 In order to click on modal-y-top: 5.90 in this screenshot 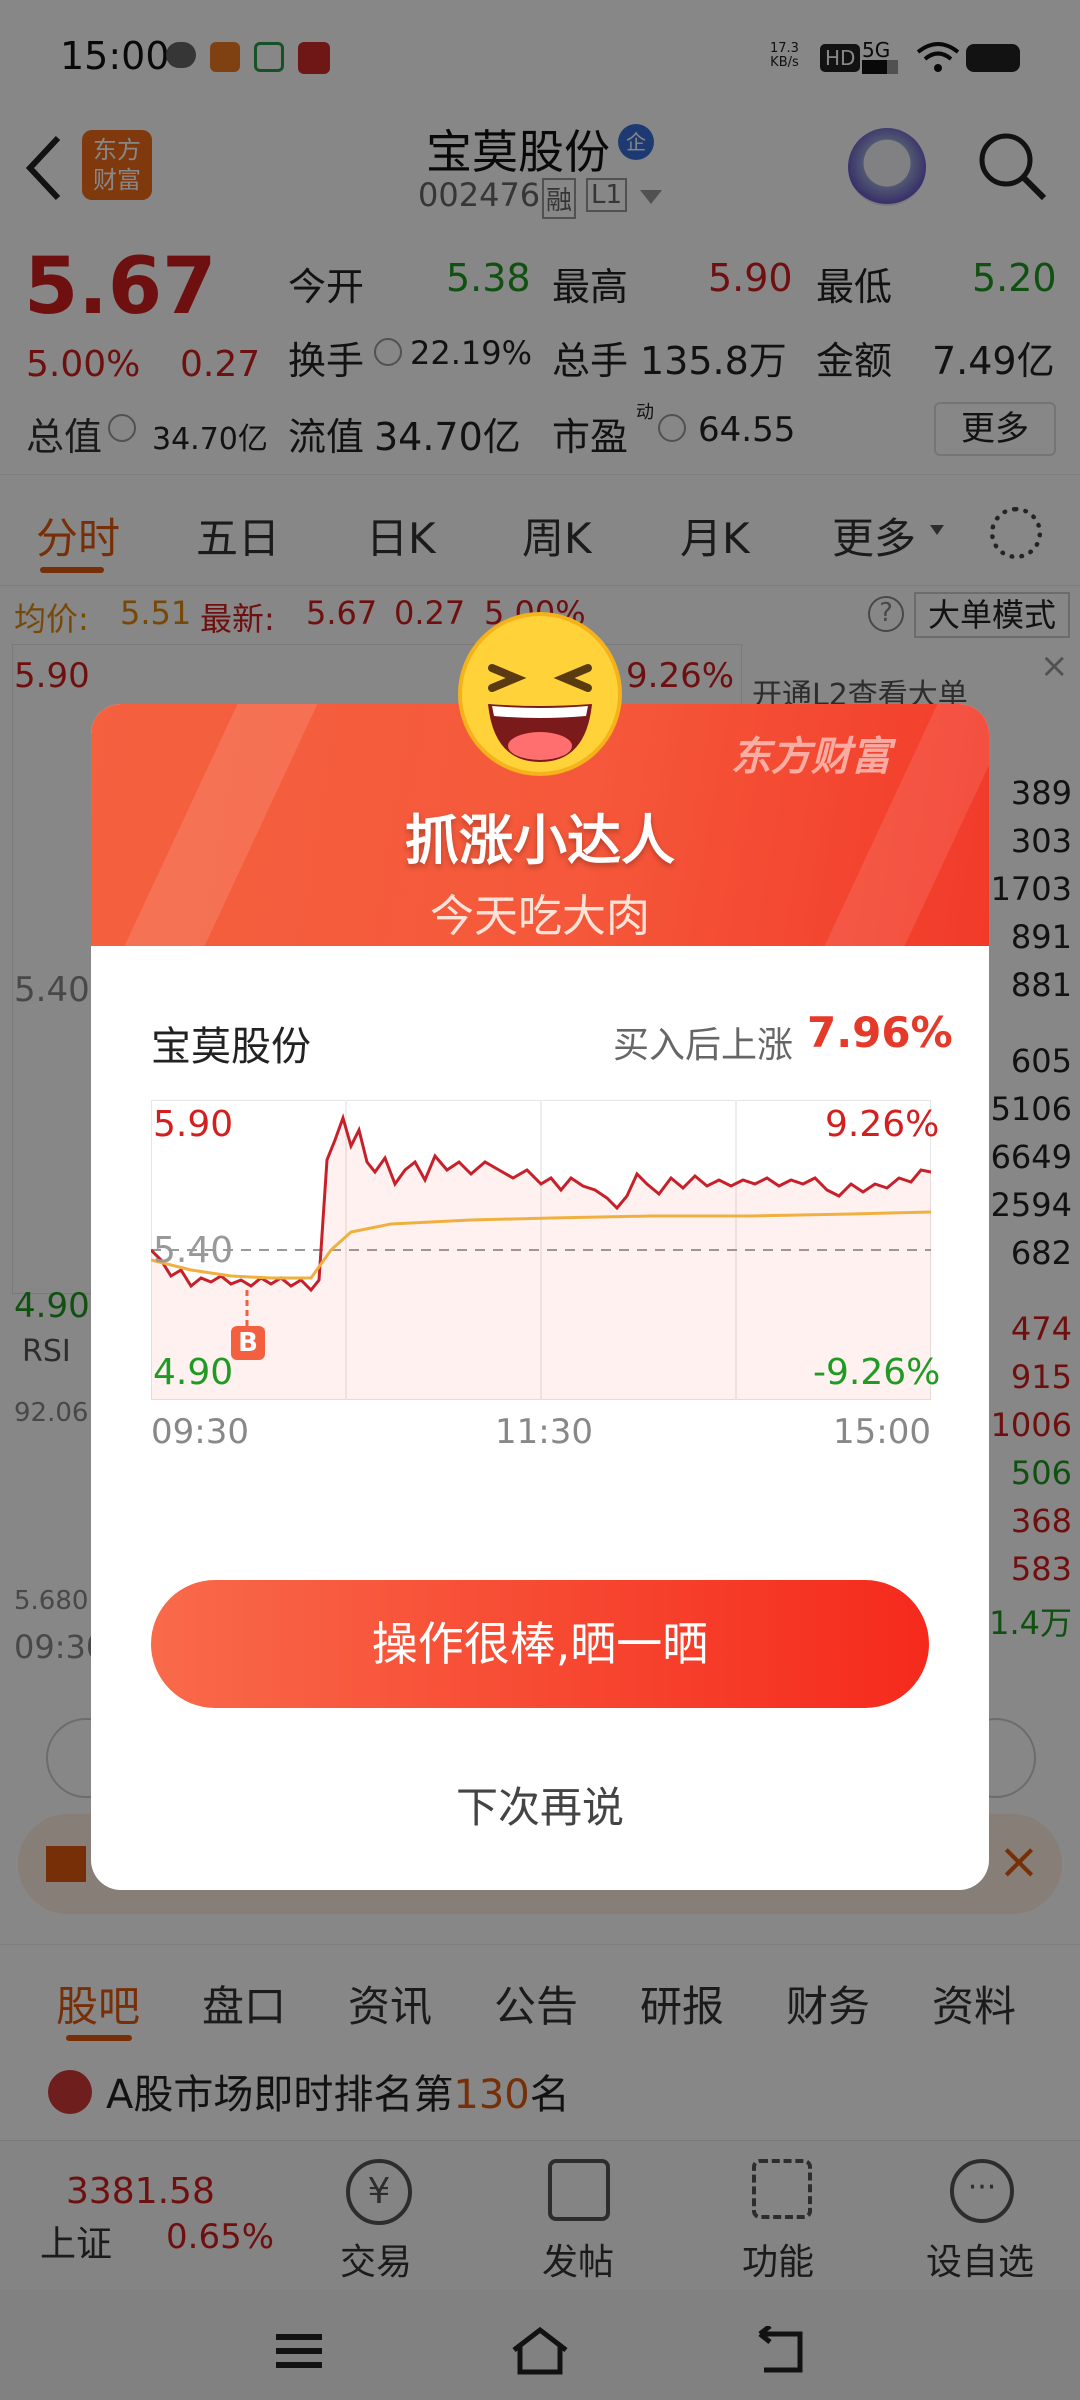, I will do `click(193, 1124)`.